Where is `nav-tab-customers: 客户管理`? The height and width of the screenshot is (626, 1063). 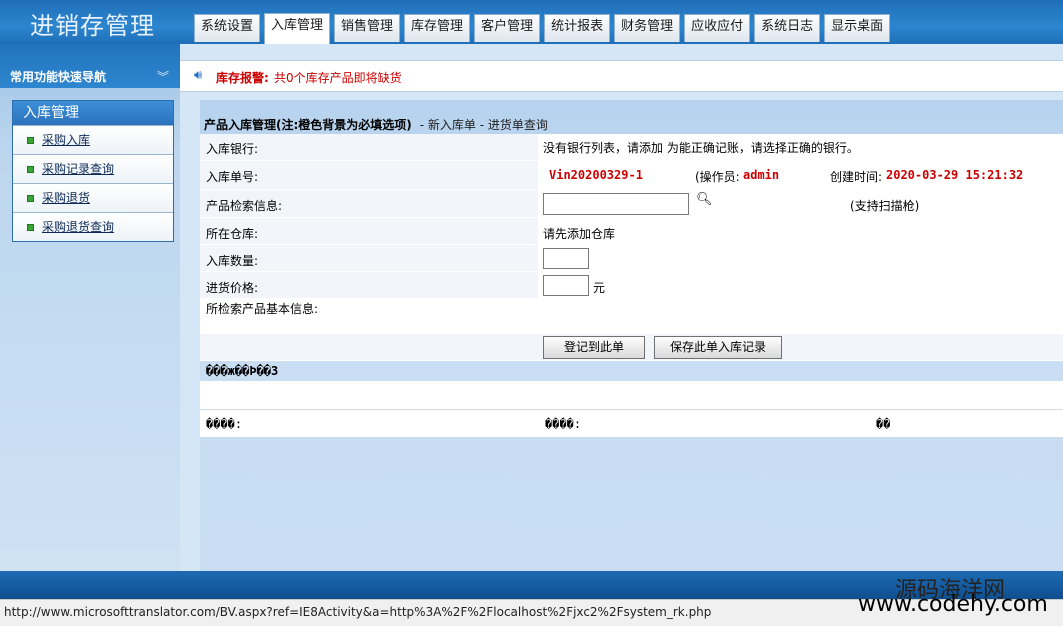 nav-tab-customers: 客户管理 is located at coordinates (507, 28).